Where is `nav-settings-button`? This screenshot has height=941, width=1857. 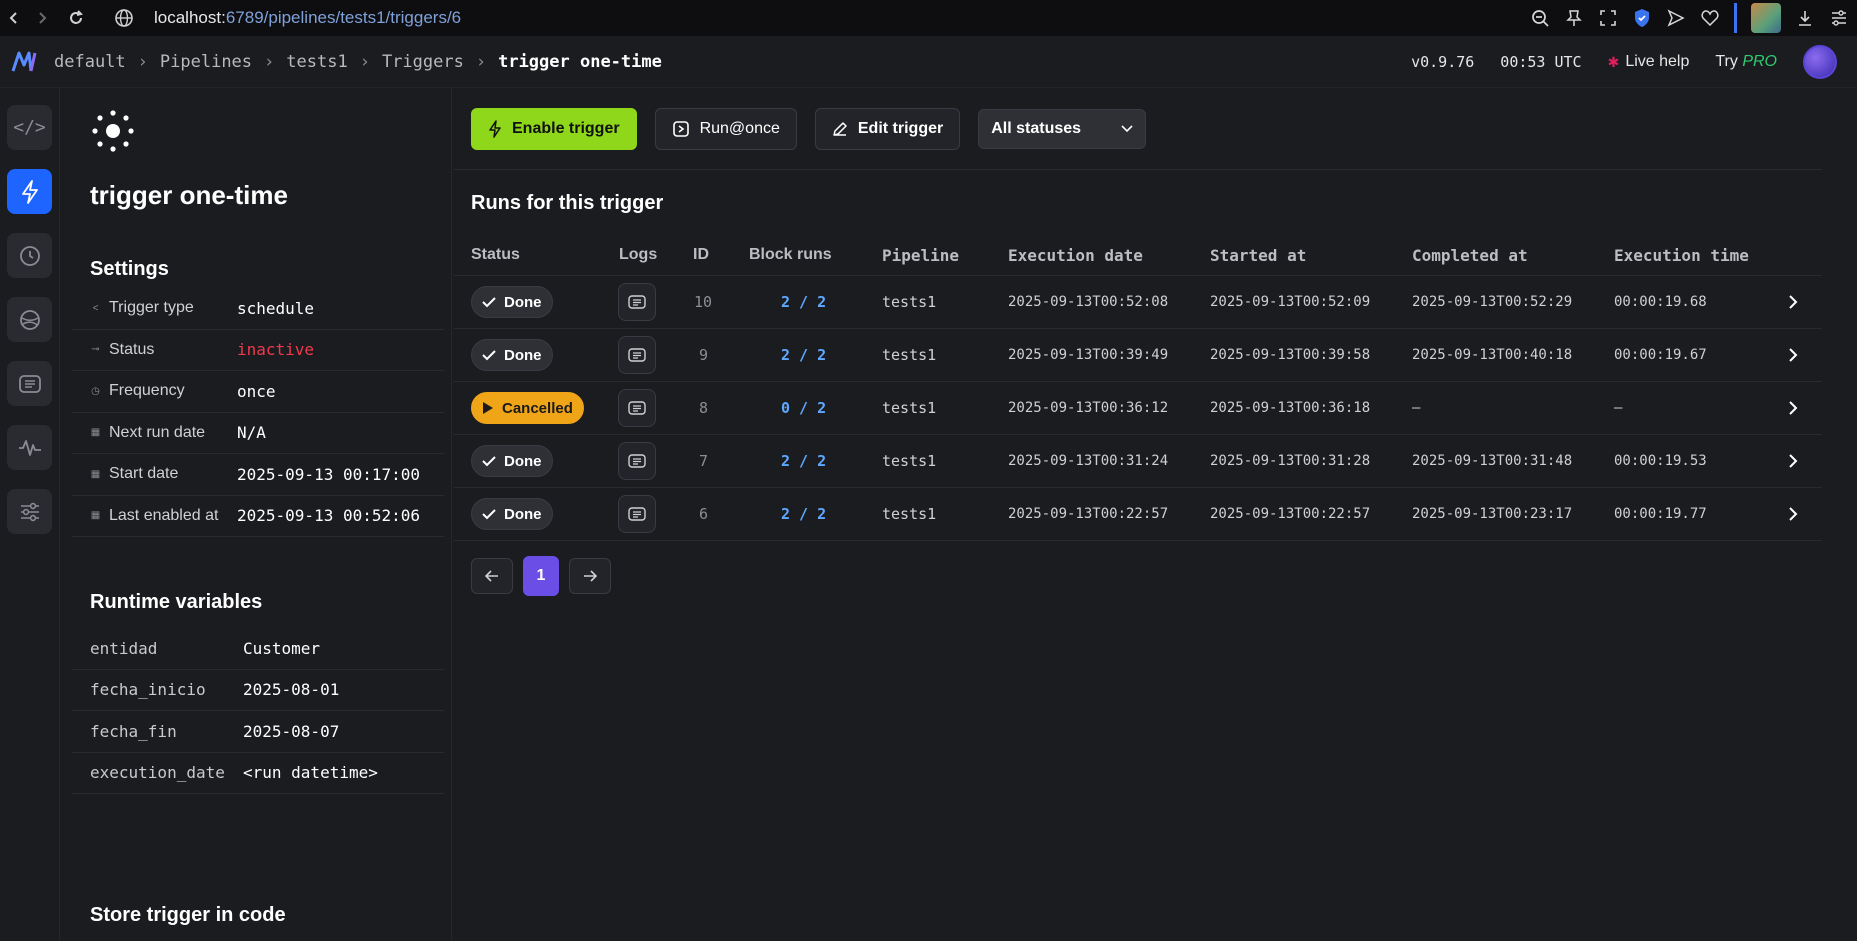
nav-settings-button is located at coordinates (29, 511).